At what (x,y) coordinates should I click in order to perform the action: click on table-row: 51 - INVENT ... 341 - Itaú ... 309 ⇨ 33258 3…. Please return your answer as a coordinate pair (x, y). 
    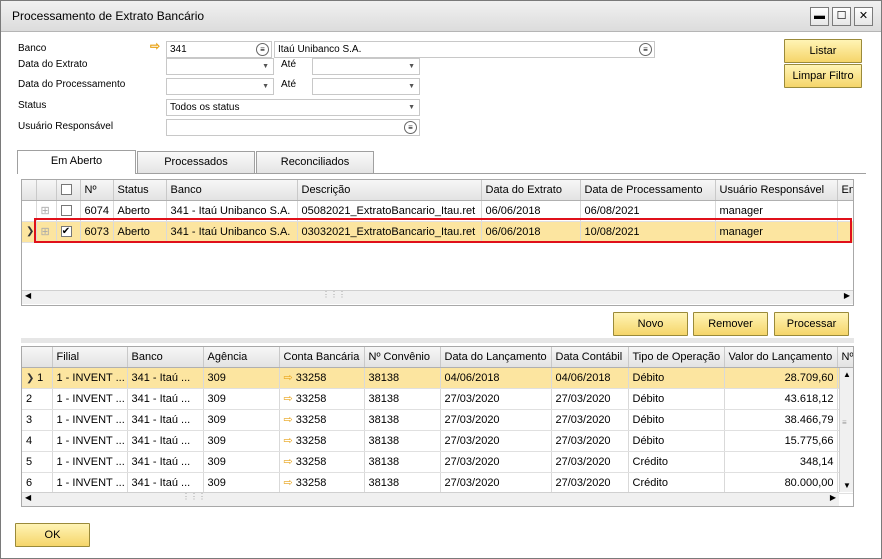
    Looking at the image, I should click on (437, 462).